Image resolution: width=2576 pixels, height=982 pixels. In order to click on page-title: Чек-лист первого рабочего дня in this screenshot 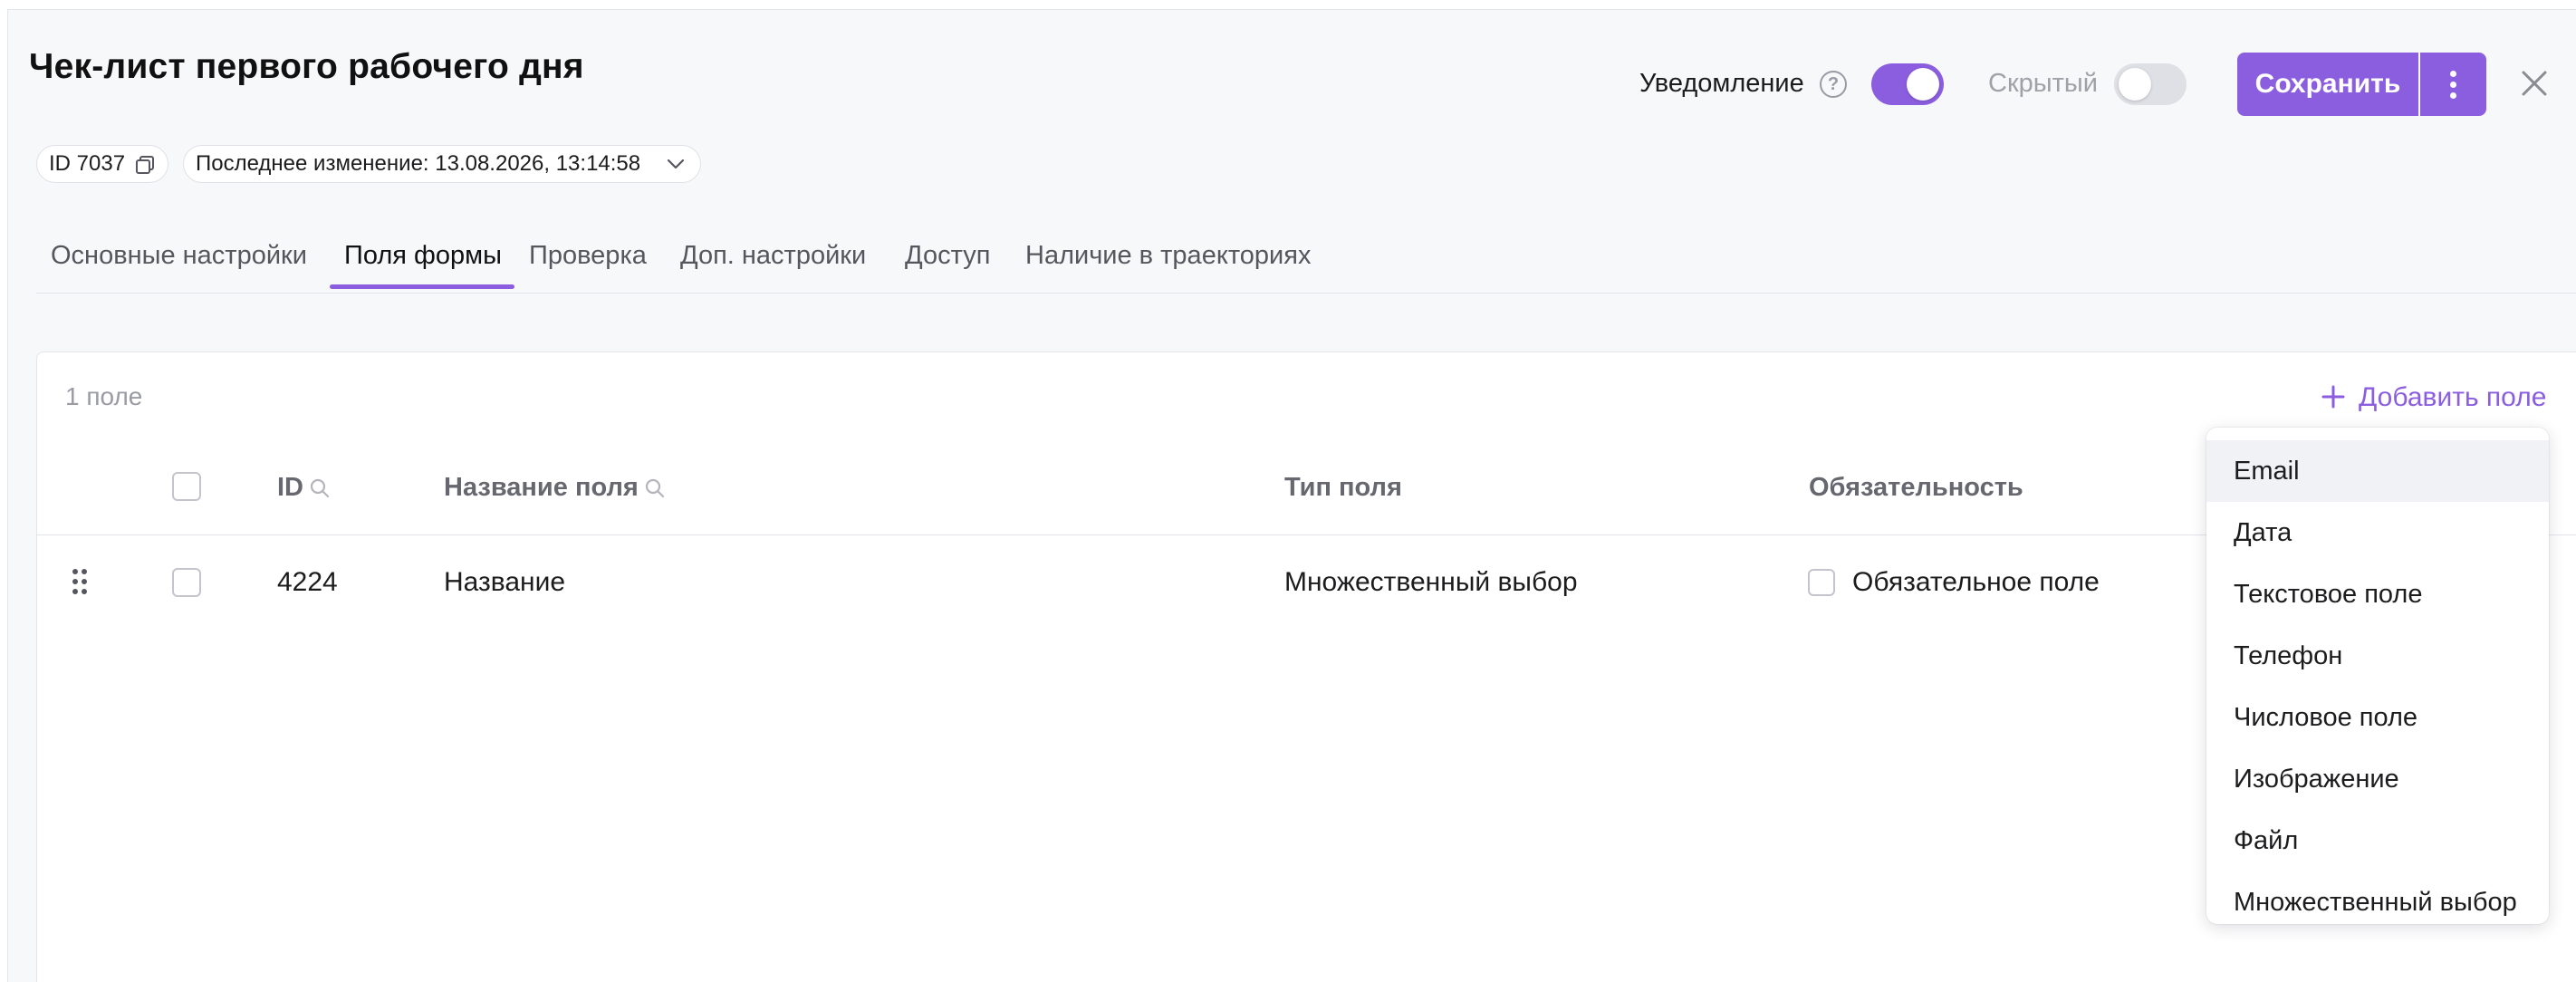, I will do `click(306, 66)`.